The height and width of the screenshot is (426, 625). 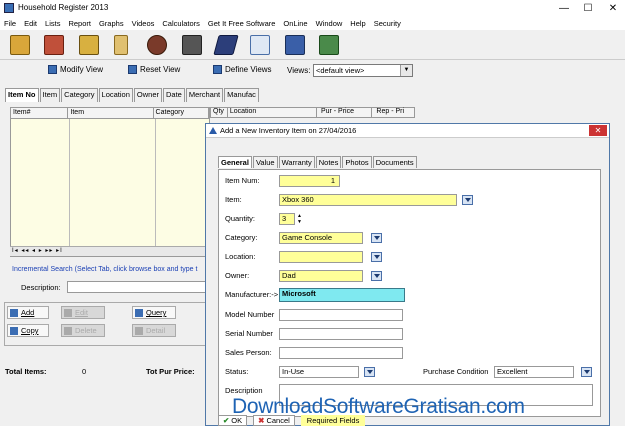 What do you see at coordinates (79, 95) in the screenshot?
I see `tab-category: Category` at bounding box center [79, 95].